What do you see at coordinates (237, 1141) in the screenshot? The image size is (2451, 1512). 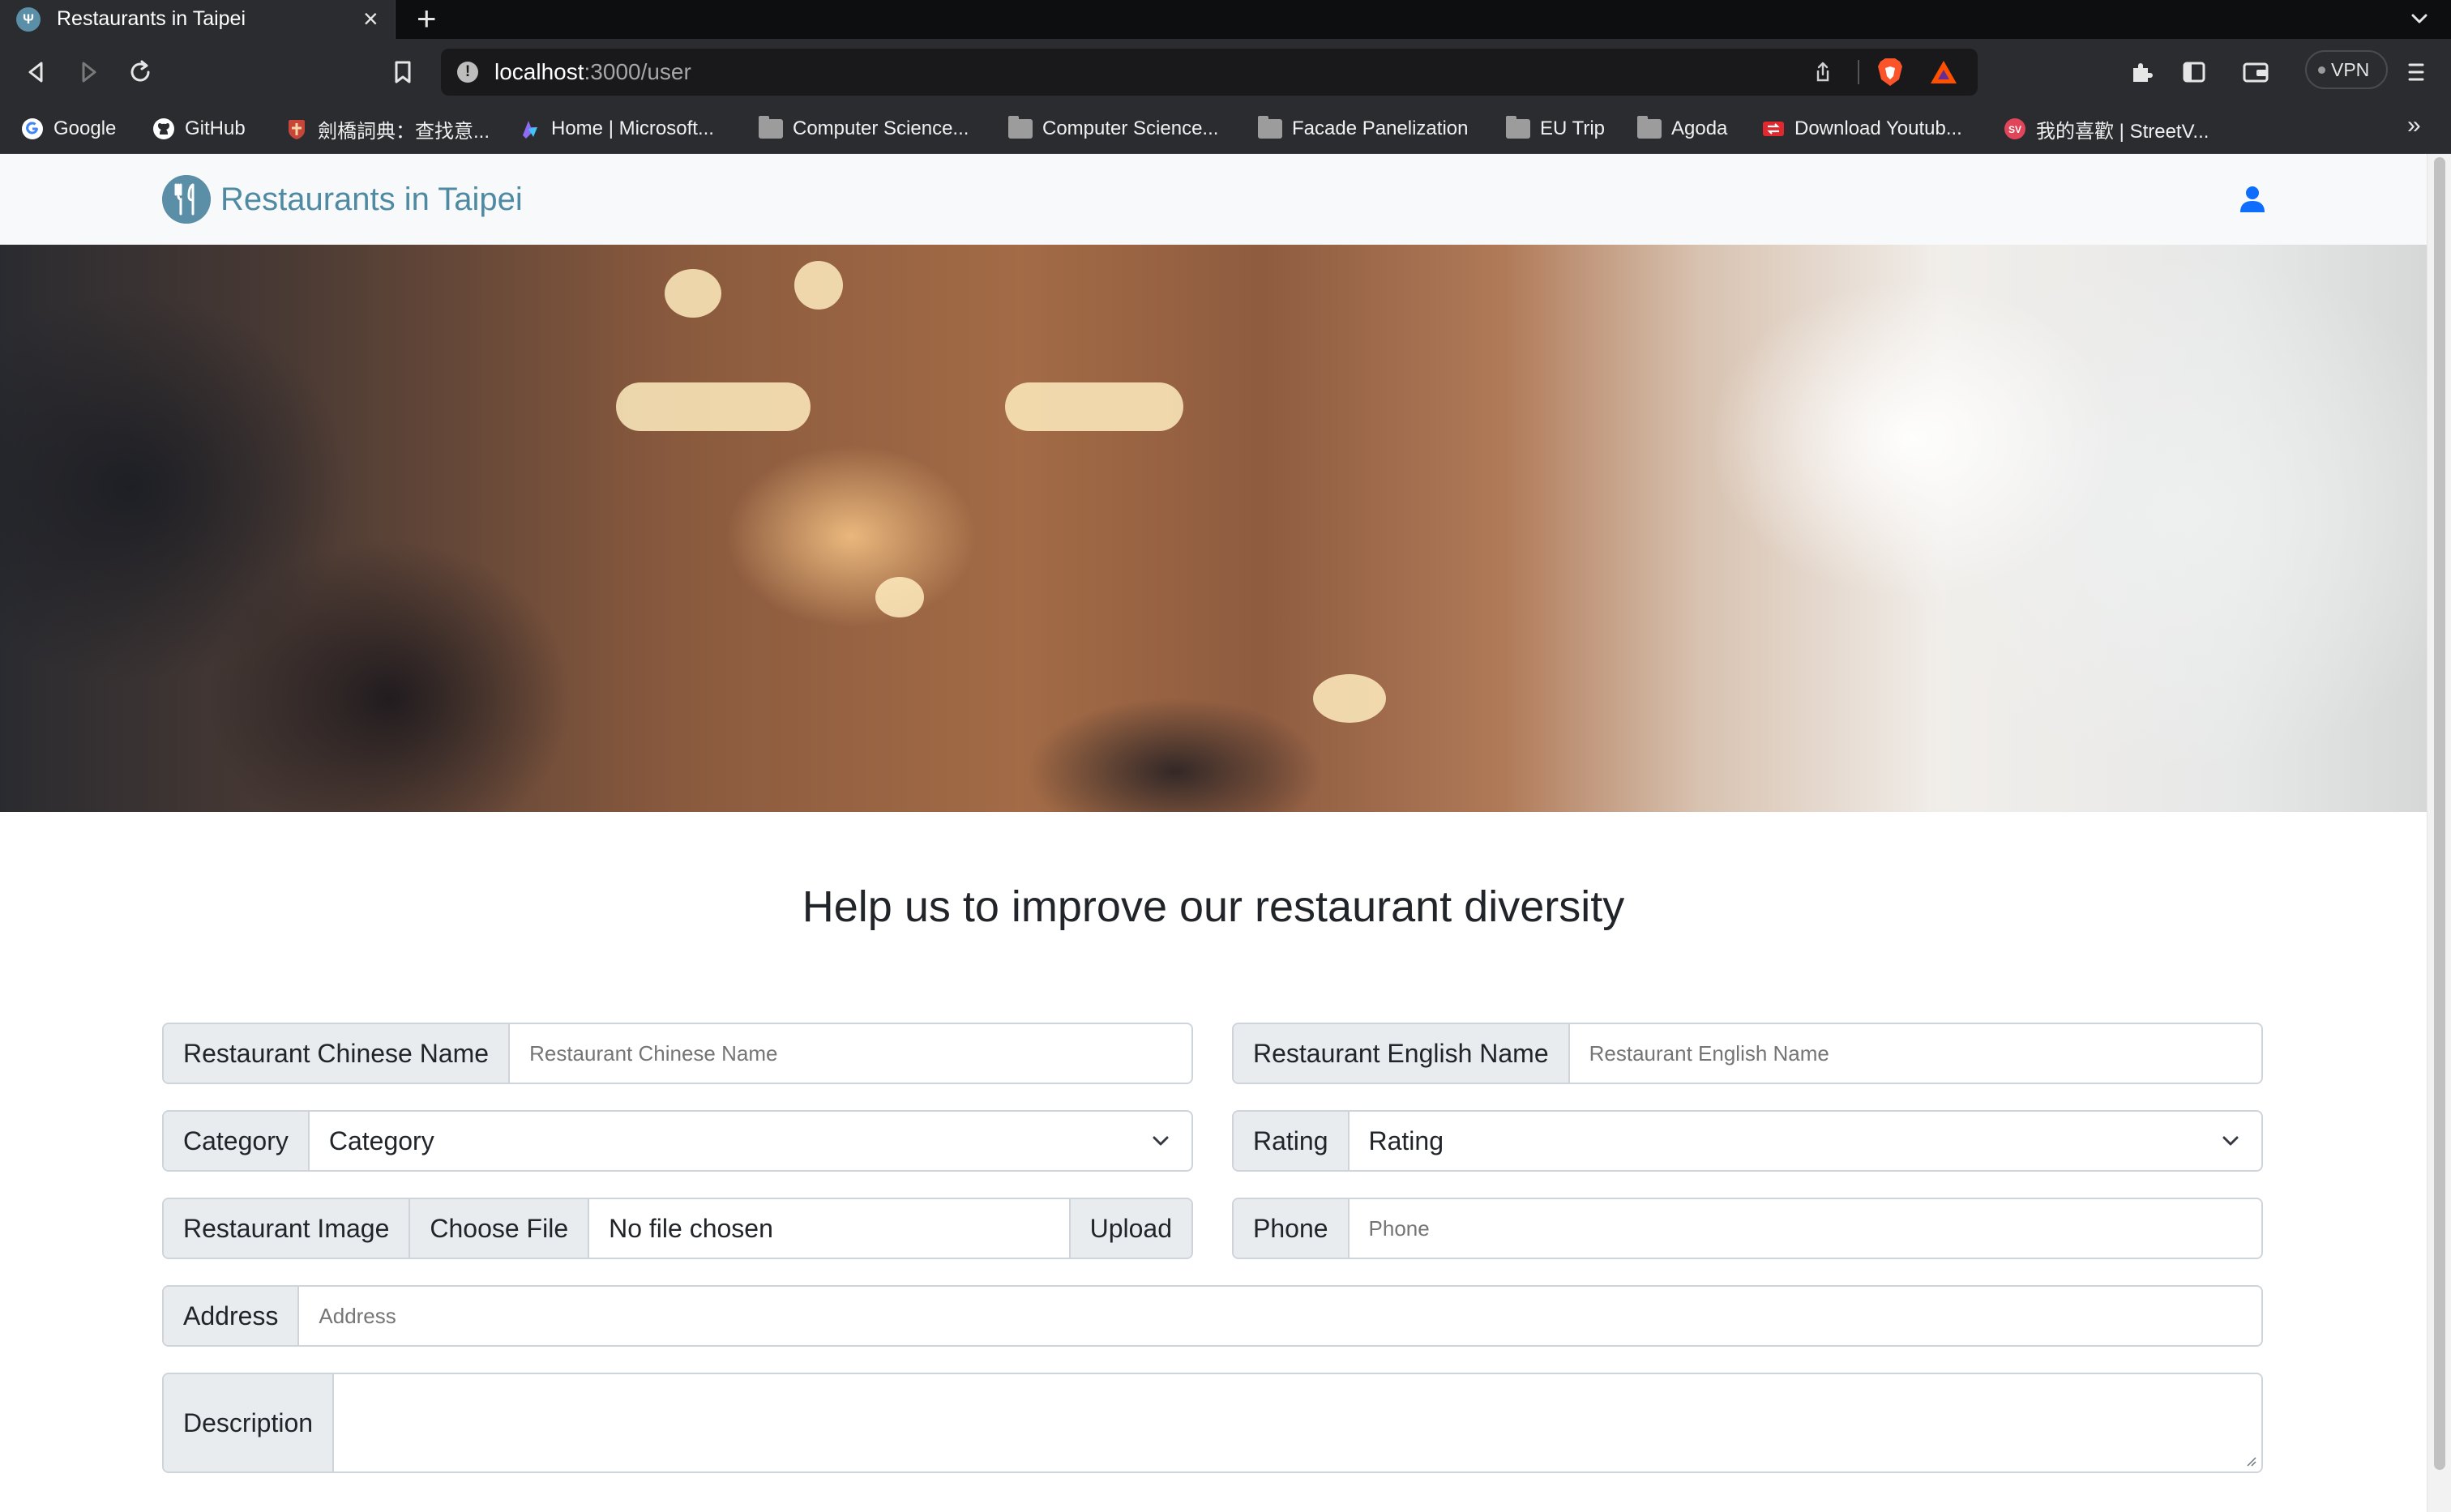 I see `category-label: Category` at bounding box center [237, 1141].